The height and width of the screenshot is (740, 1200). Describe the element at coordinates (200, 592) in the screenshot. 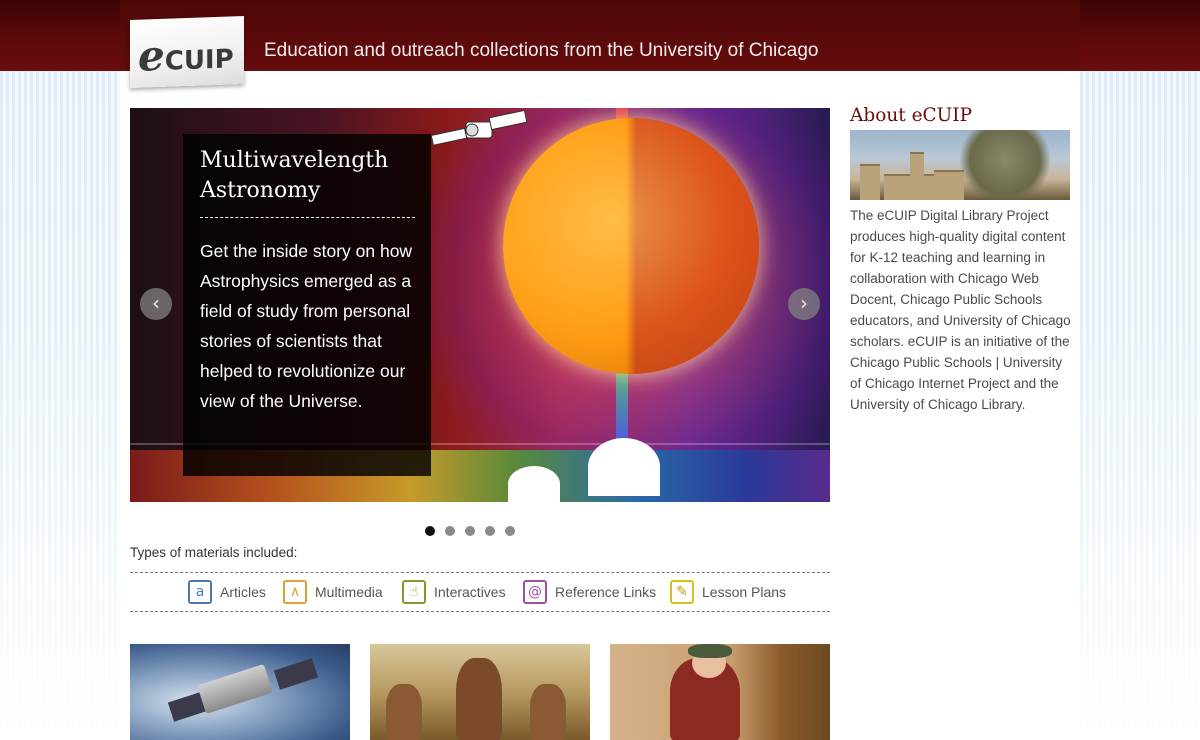

I see `articles-icon: a` at that location.